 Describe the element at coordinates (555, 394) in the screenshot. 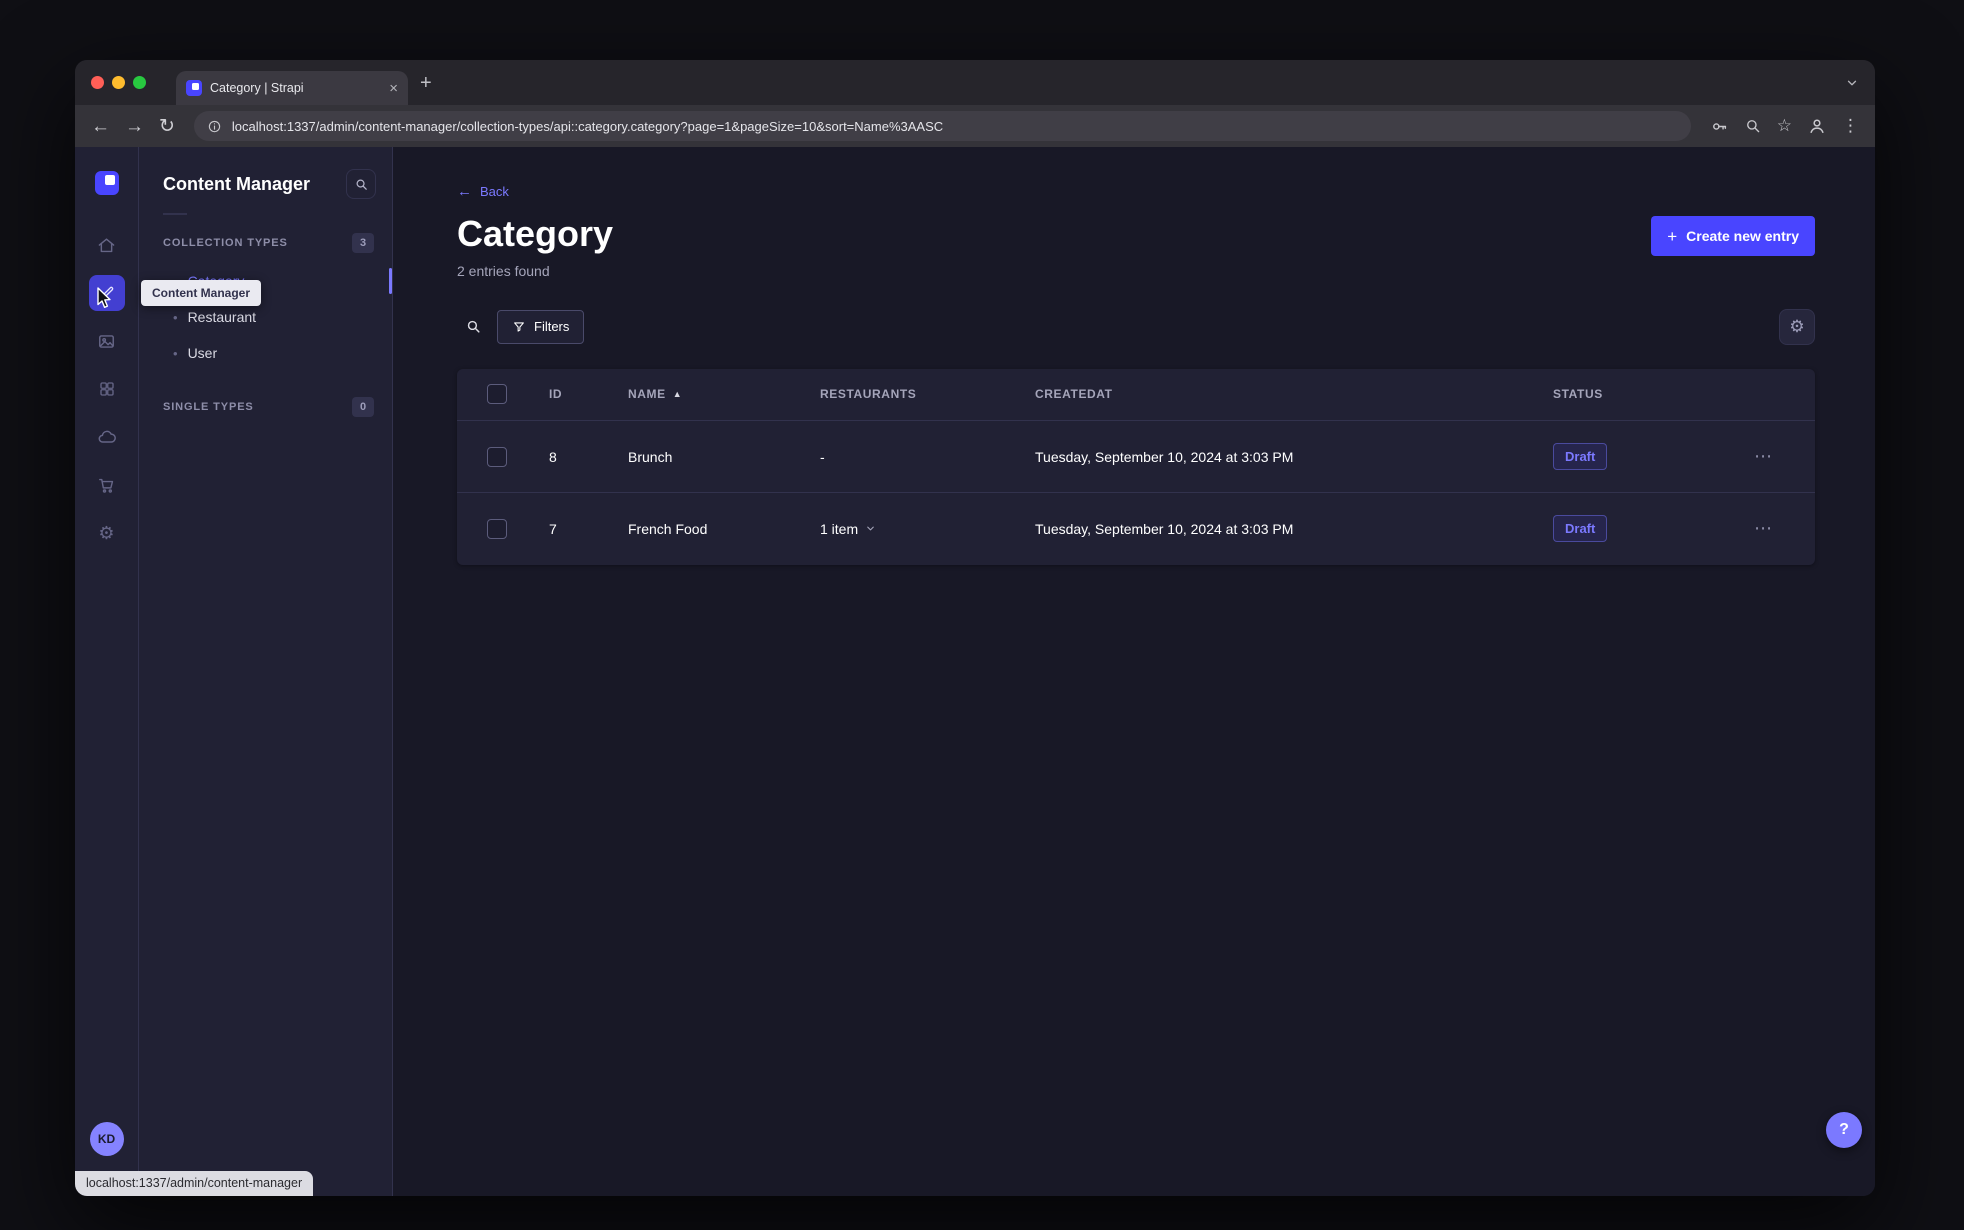

I see `column-header-id: ID` at that location.